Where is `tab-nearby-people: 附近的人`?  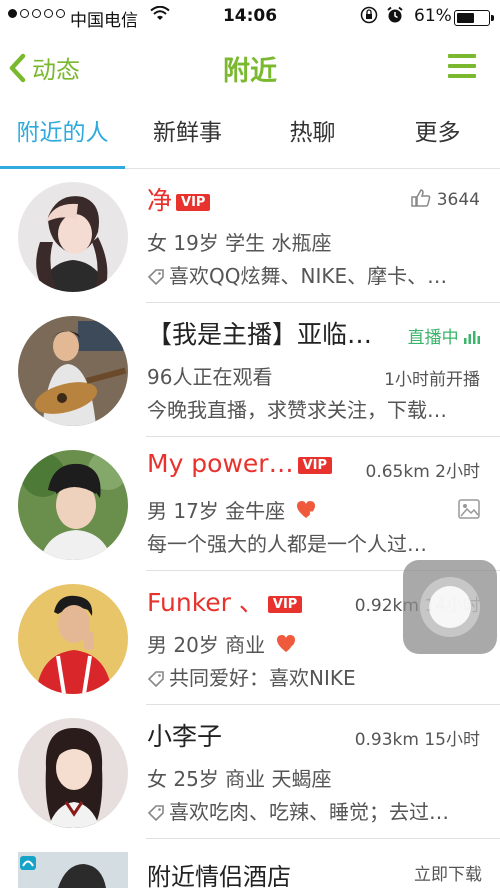
tab-nearby-people: 附近的人 is located at coordinates (62, 134).